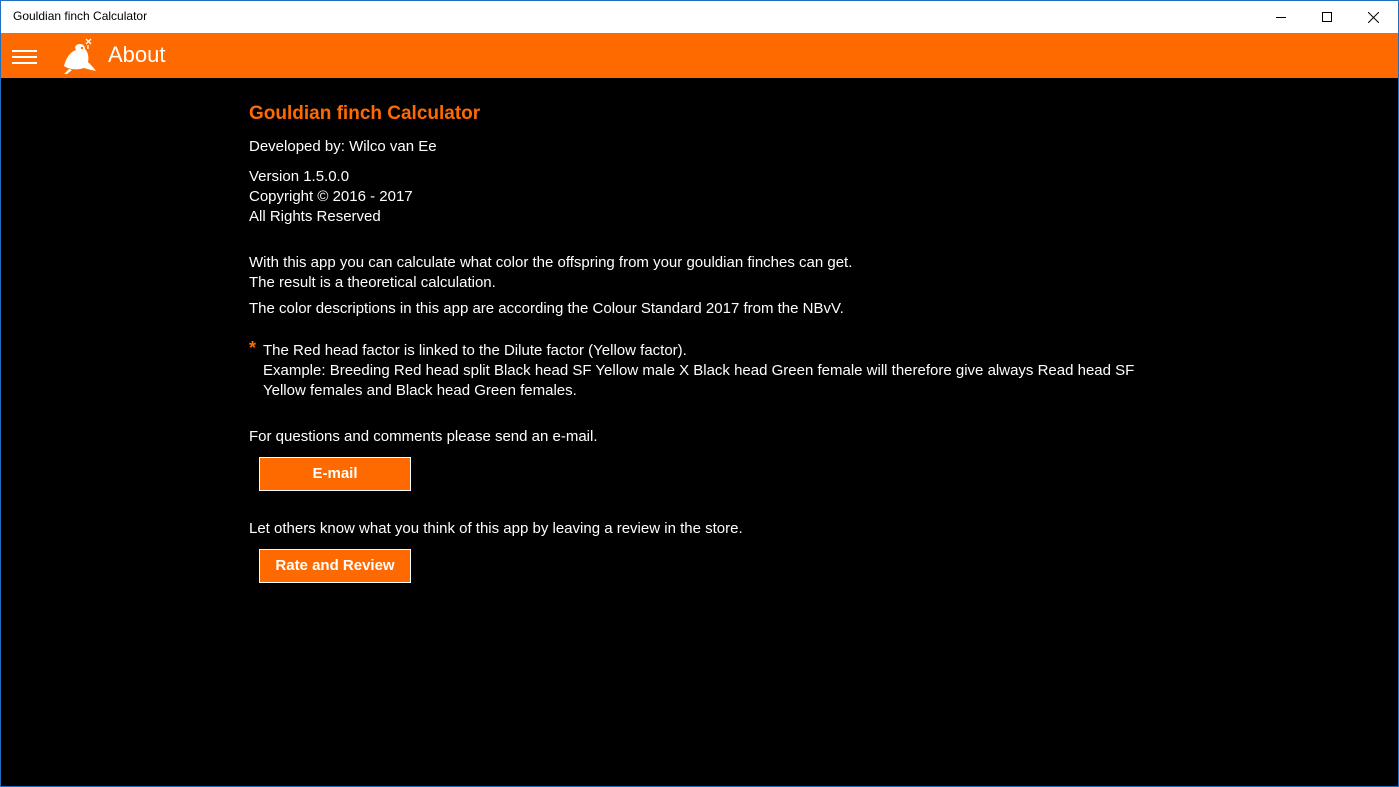 The image size is (1399, 787). I want to click on email-button: E-mail, so click(335, 474).